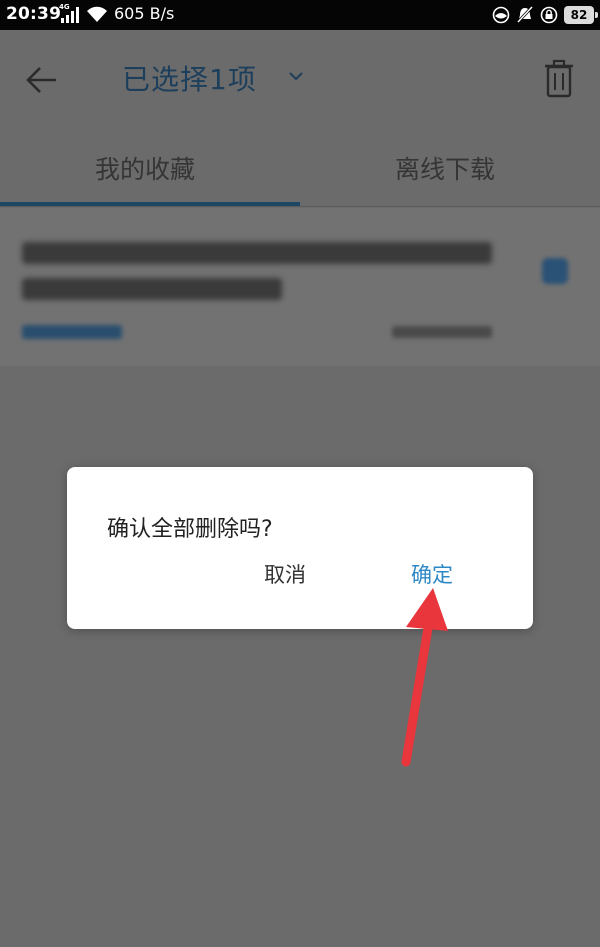 This screenshot has height=947, width=600. I want to click on mute-bell-icon, so click(525, 15).